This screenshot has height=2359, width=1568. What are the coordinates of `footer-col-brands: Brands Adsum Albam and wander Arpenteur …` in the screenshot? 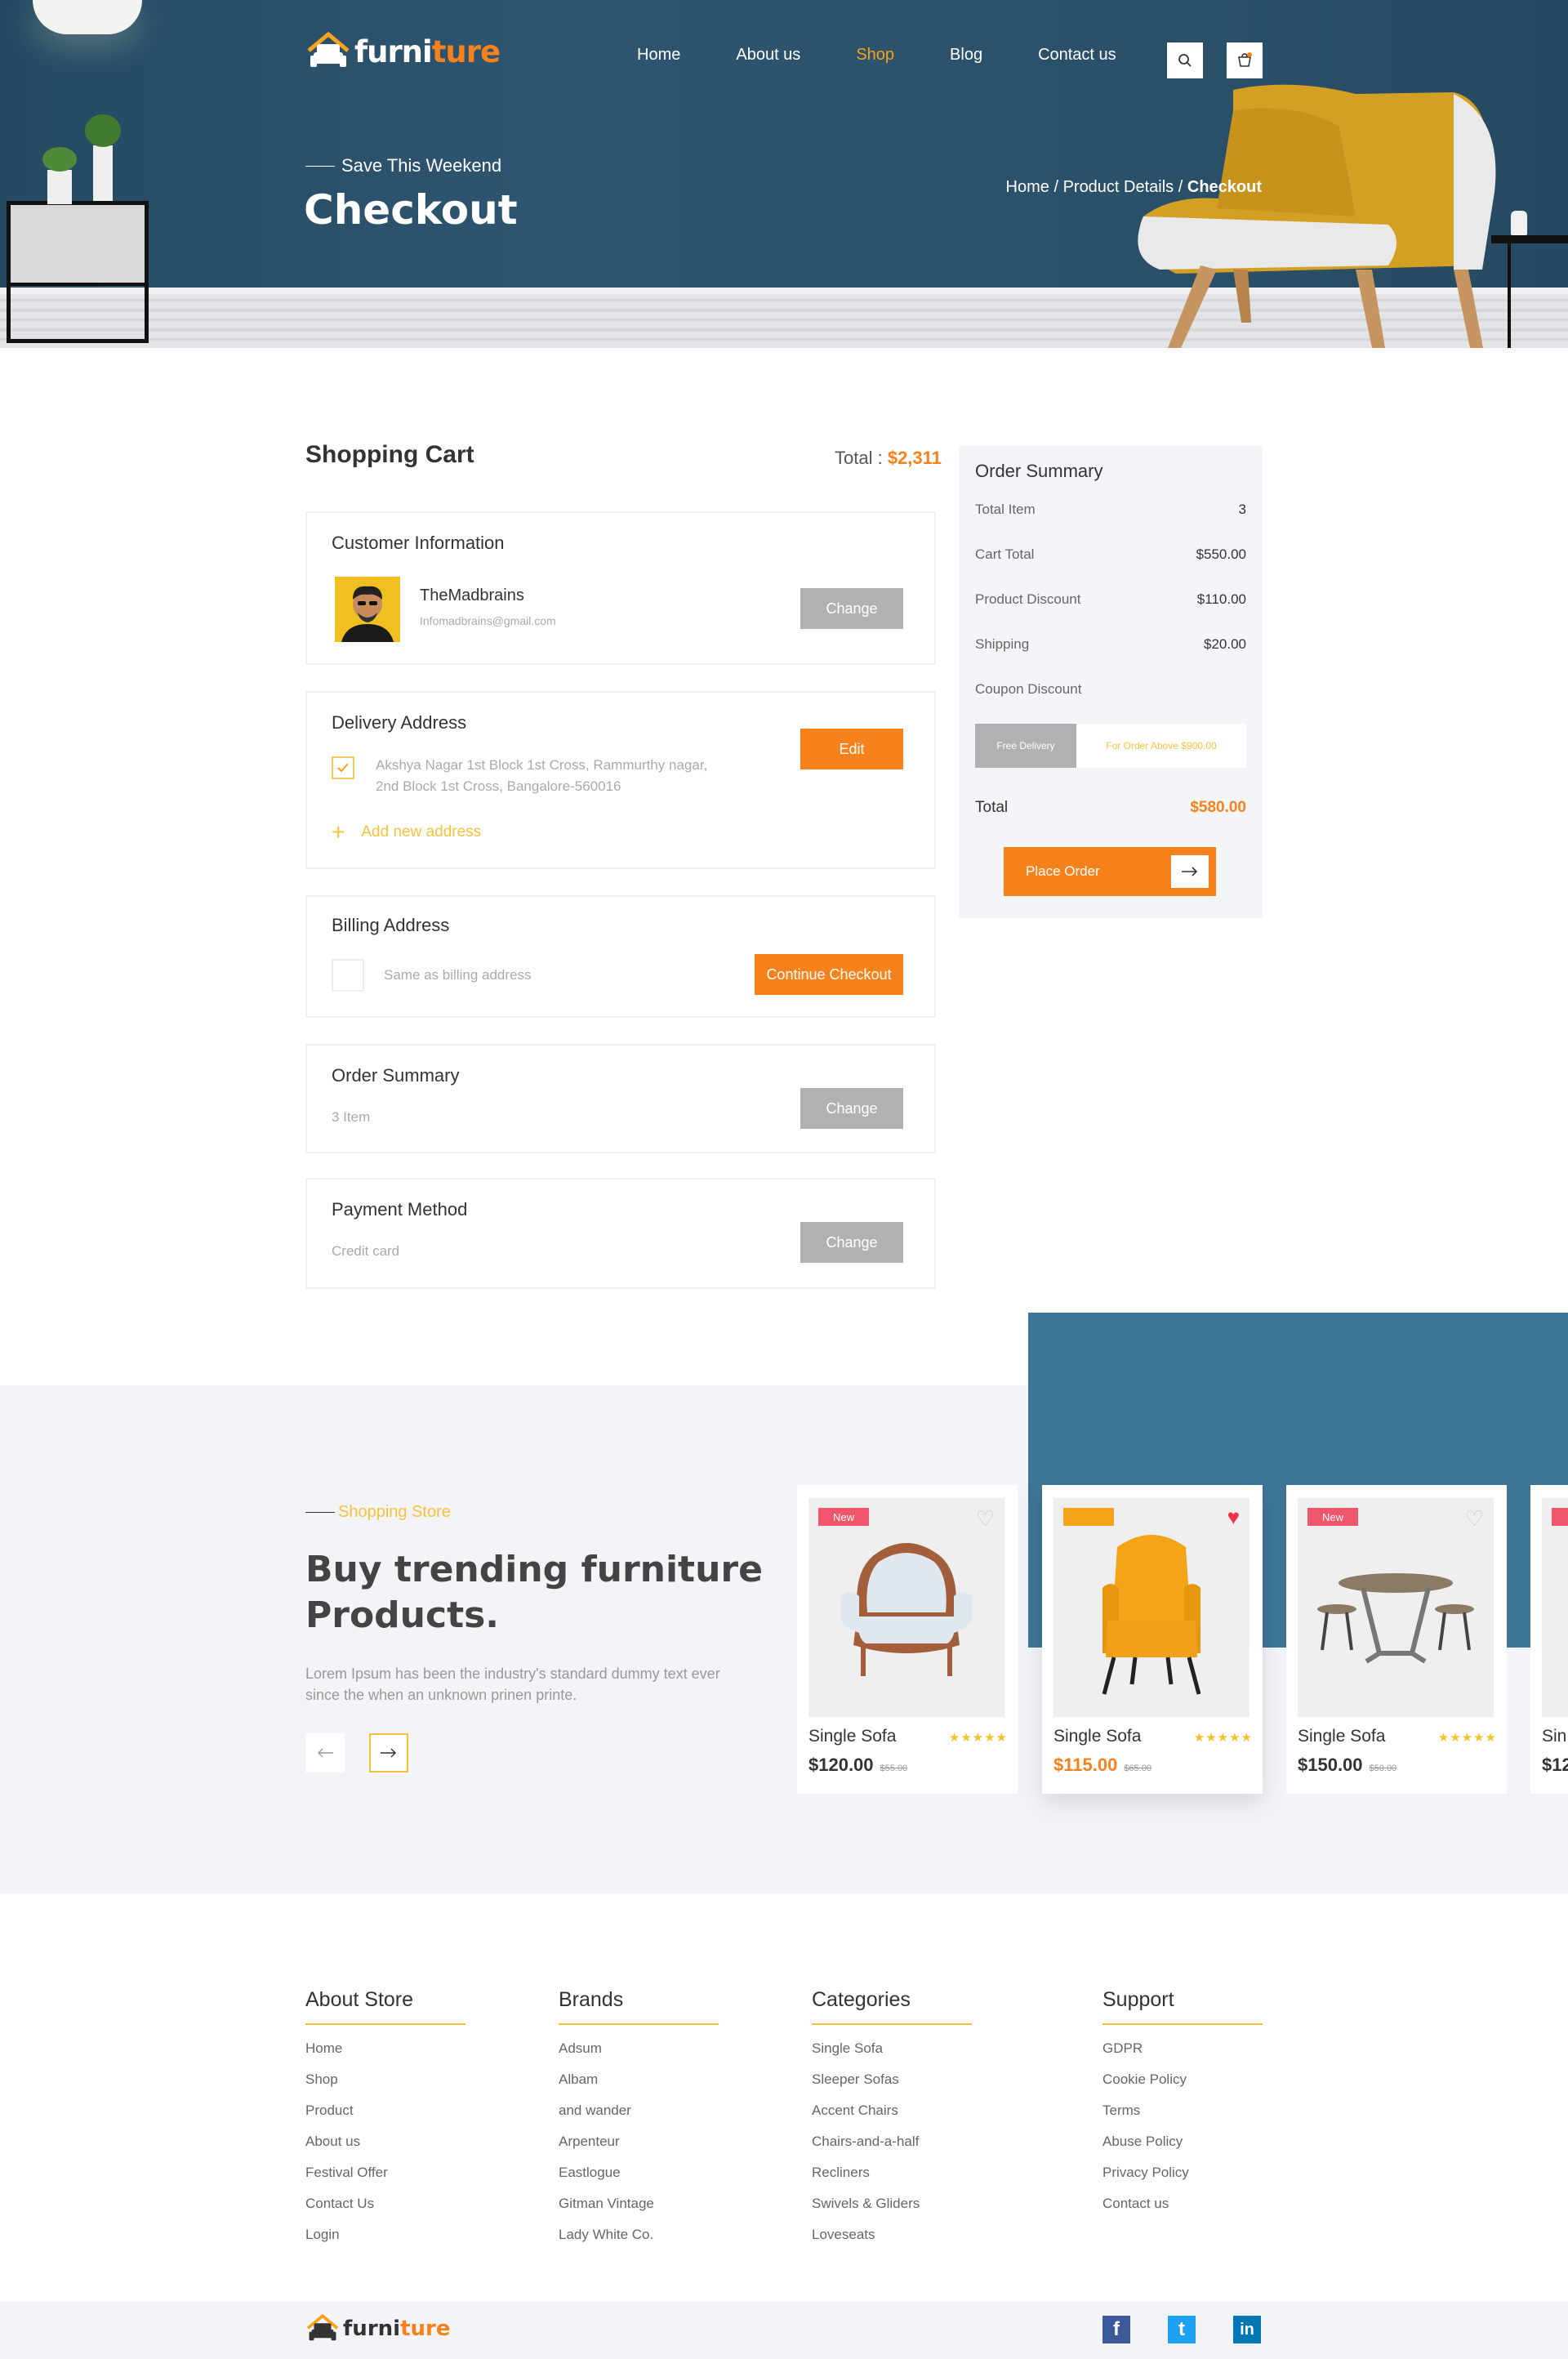 It's located at (639, 2123).